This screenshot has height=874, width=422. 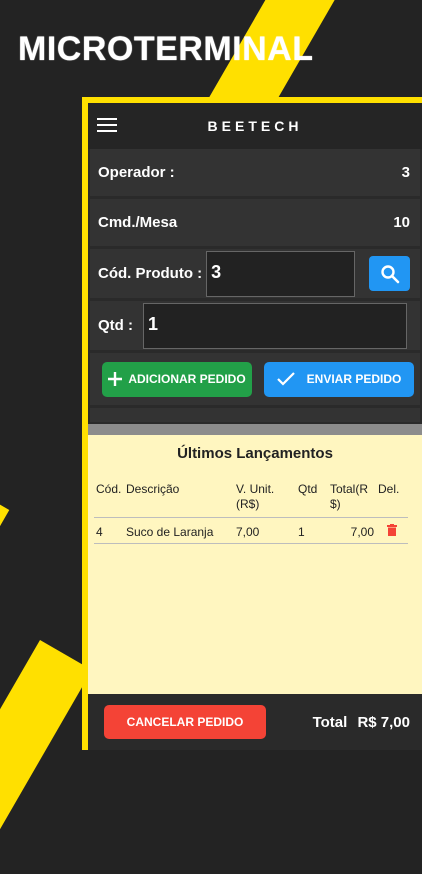 I want to click on product-code-input: 3, so click(x=281, y=273).